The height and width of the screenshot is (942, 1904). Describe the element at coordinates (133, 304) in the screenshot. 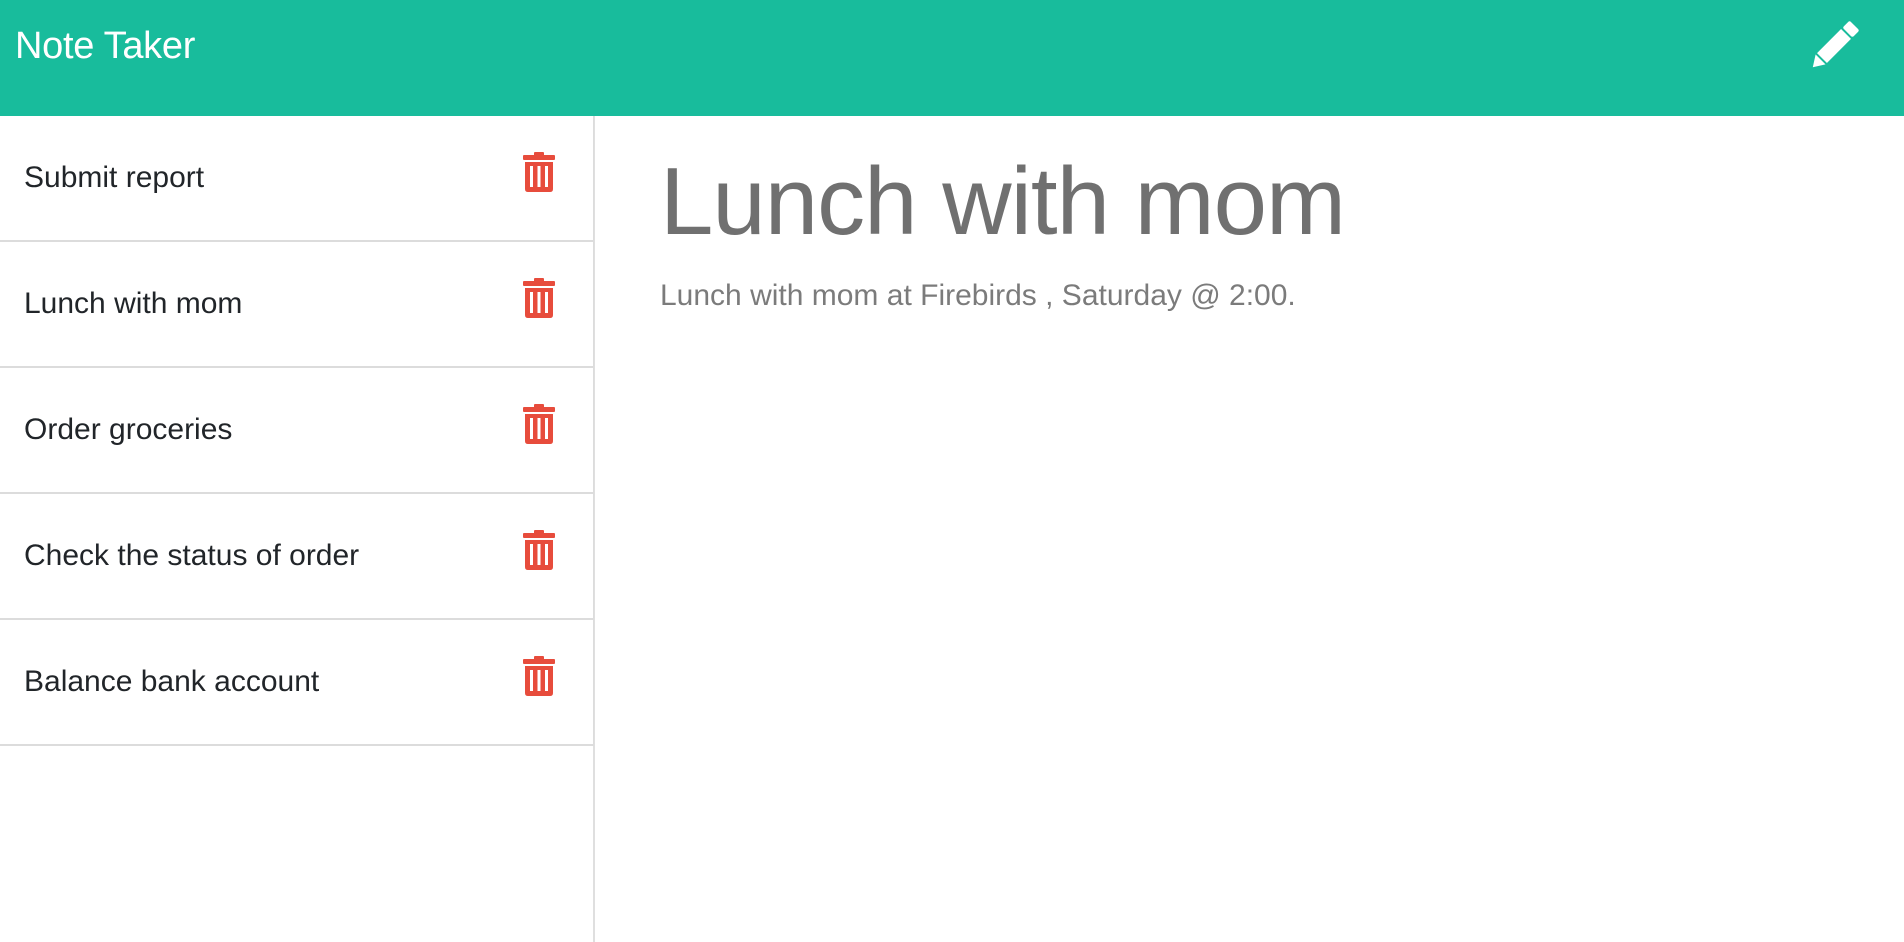

I see `note-list-item-title: Lunch with mom` at that location.